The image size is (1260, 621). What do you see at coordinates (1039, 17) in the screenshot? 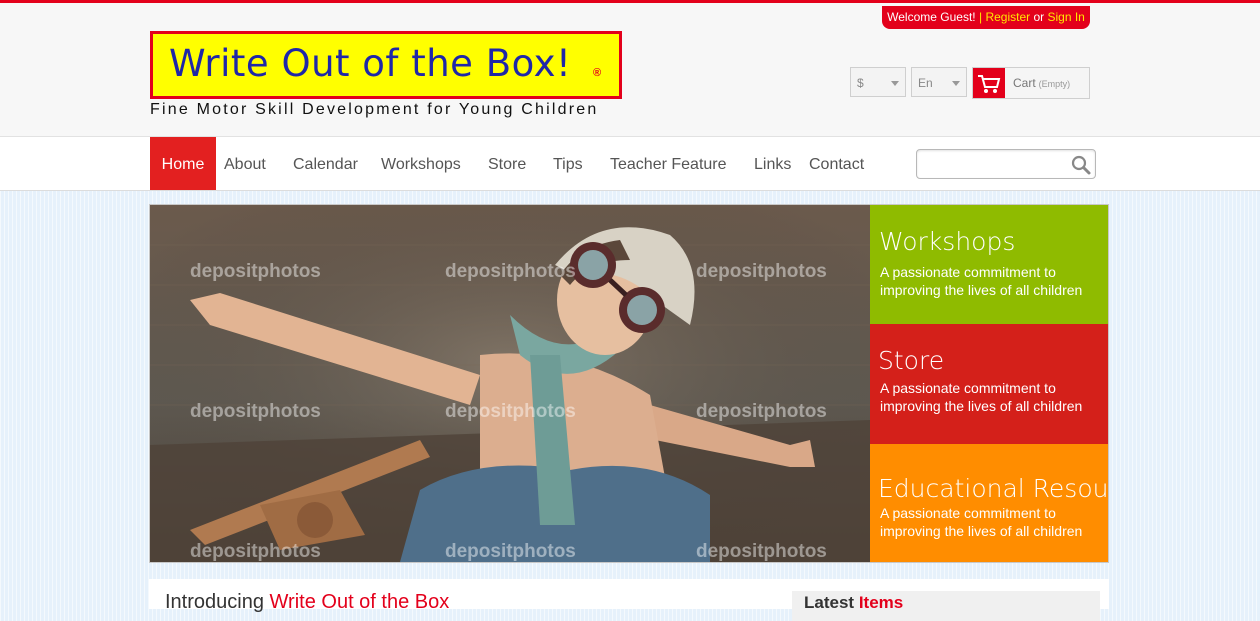
I see `or-text: or` at bounding box center [1039, 17].